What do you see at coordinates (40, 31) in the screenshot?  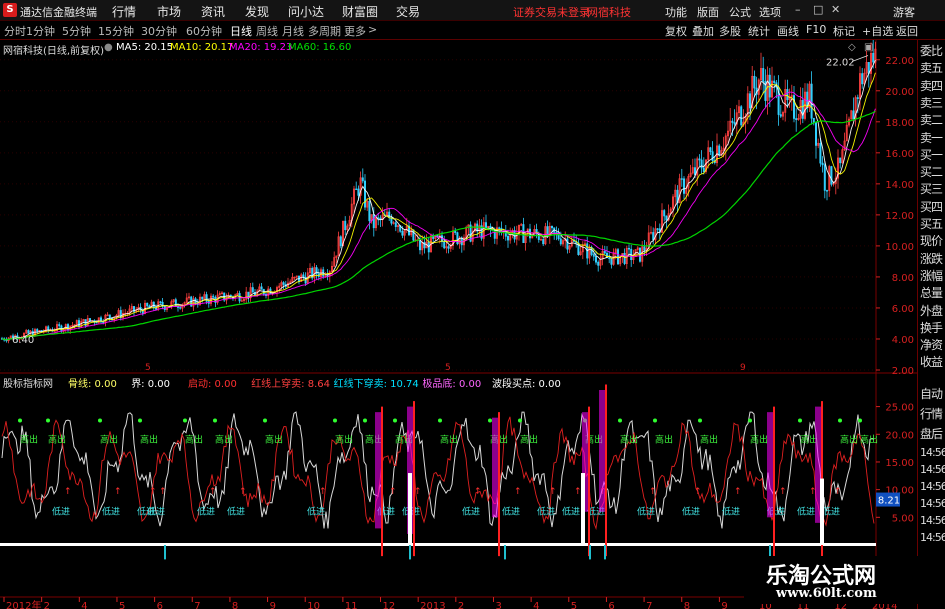 I see `tab-1min: 1分钟` at bounding box center [40, 31].